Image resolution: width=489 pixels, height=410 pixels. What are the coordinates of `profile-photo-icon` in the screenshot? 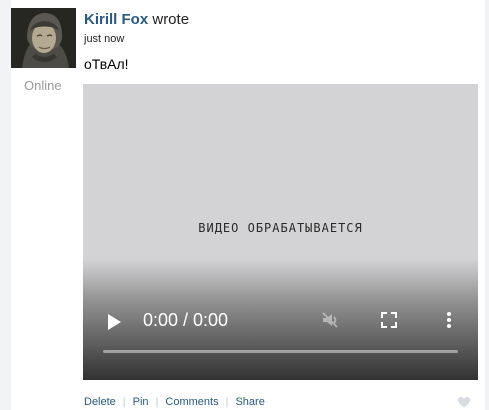 It's located at (43, 38).